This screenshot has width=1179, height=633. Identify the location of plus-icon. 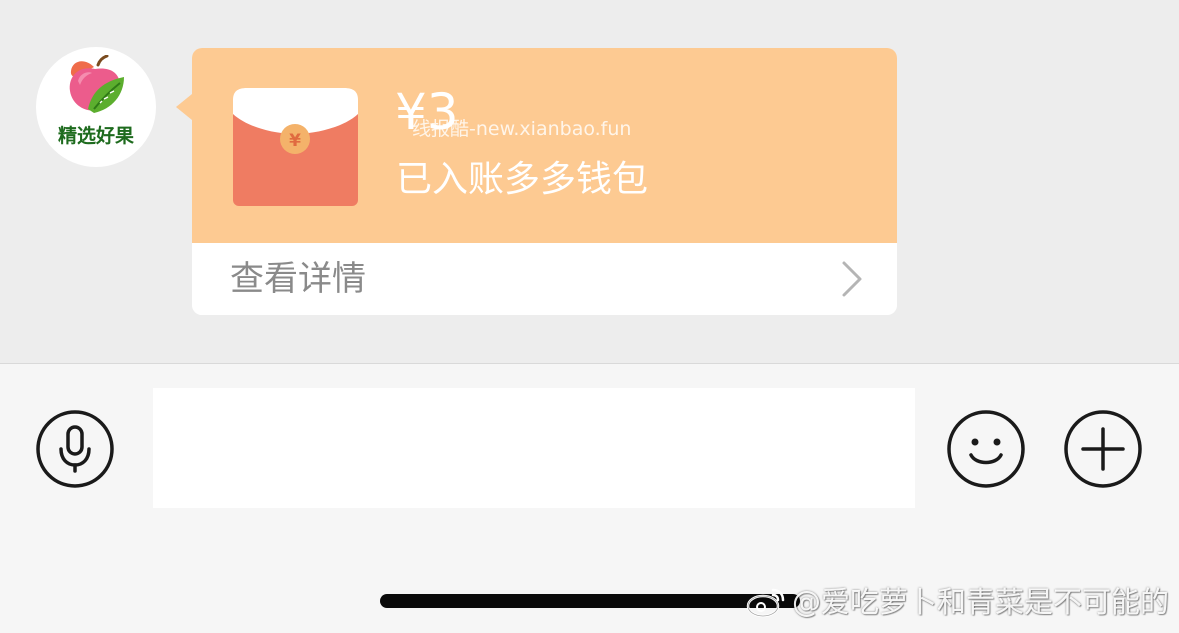
(1103, 449).